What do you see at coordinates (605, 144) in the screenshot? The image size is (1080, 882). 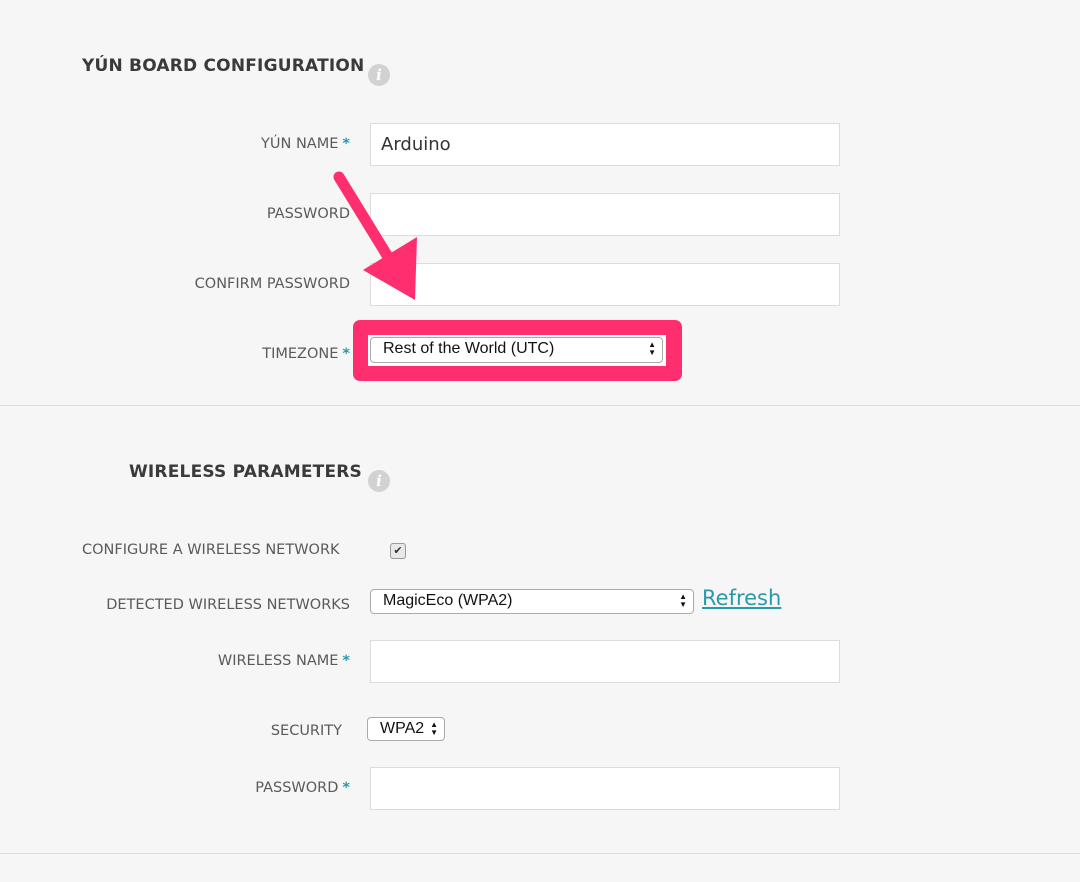 I see `yun-name-input: Arduino` at bounding box center [605, 144].